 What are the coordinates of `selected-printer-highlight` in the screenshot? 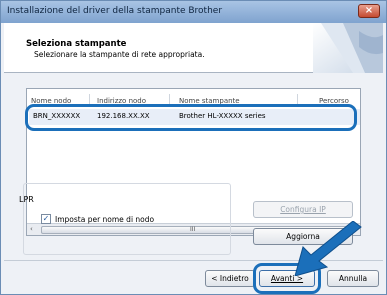 It's located at (191, 117).